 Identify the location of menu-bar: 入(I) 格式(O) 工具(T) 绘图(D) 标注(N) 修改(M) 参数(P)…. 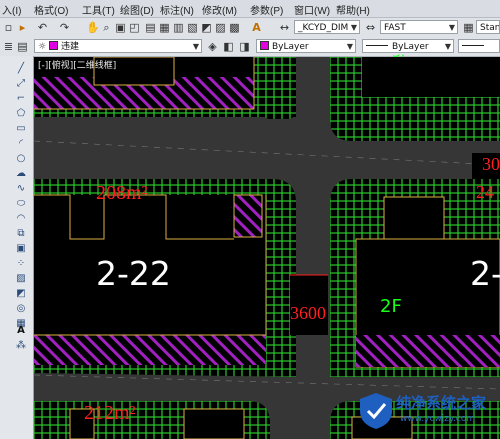
(250, 9).